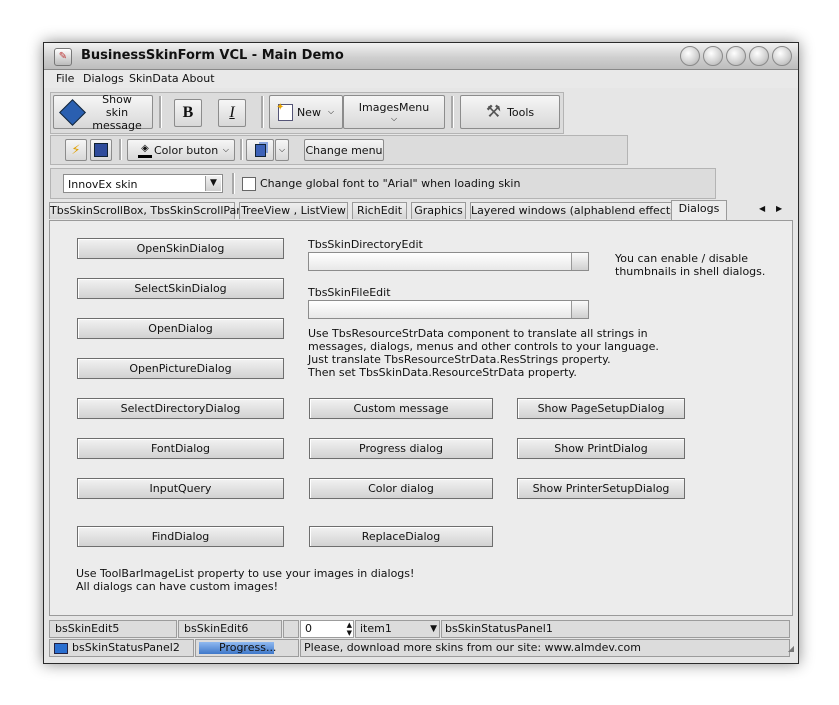  What do you see at coordinates (579, 261) in the screenshot?
I see `browse-folder-icon` at bounding box center [579, 261].